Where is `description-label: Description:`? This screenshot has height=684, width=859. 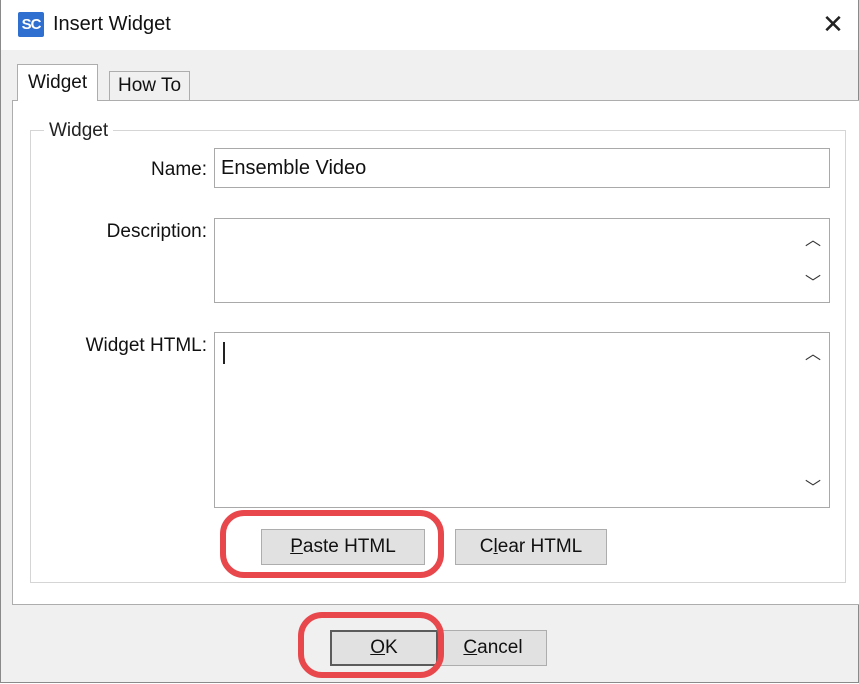
description-label: Description: is located at coordinates (156, 231).